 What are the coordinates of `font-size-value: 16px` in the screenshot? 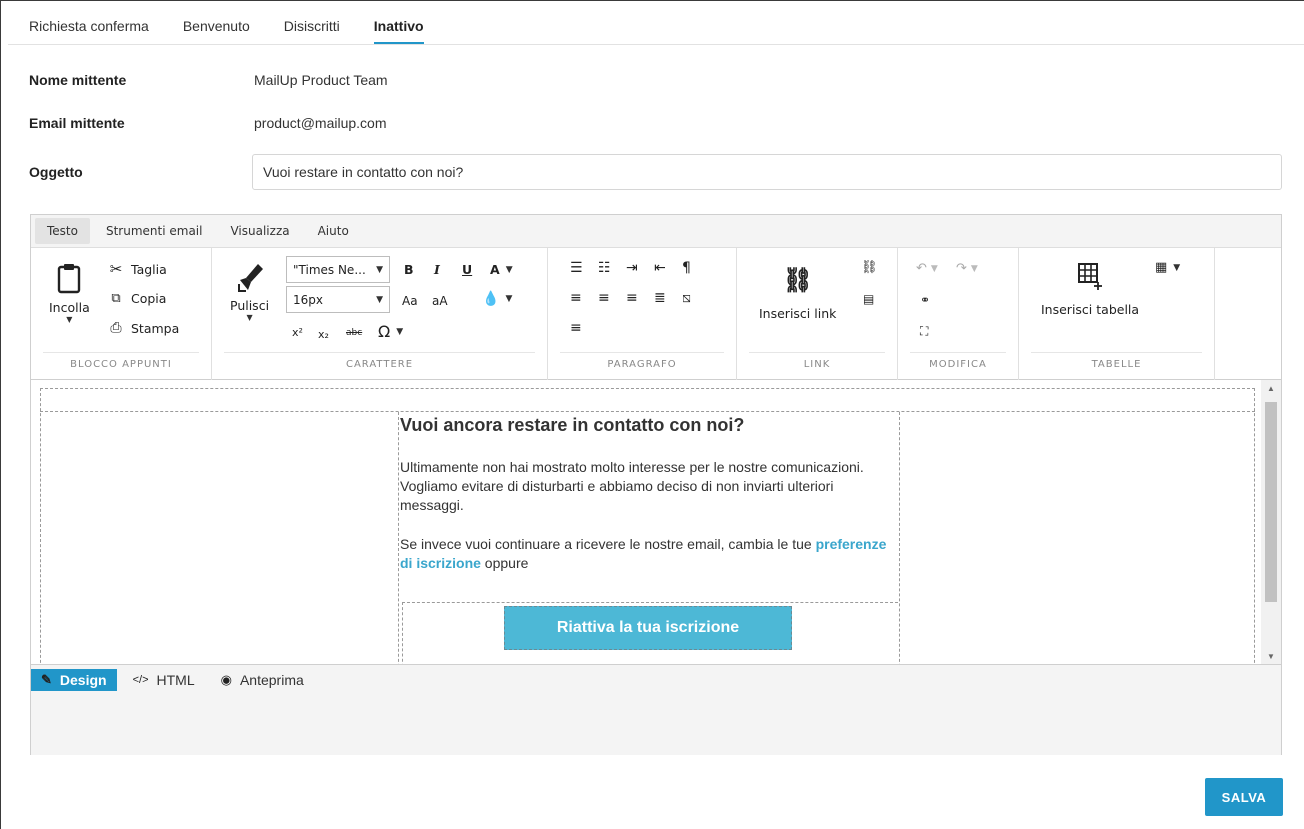 It's located at (308, 299).